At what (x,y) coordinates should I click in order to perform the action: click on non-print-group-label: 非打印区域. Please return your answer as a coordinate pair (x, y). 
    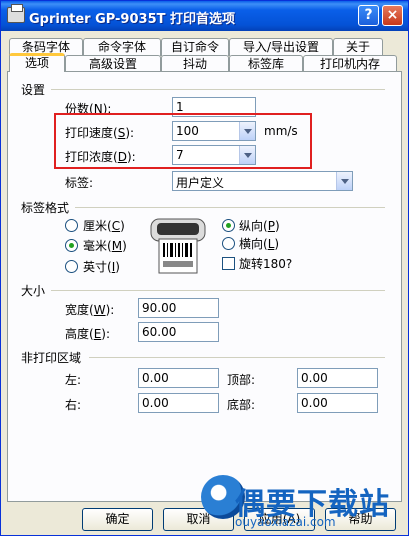
    Looking at the image, I should click on (51, 358).